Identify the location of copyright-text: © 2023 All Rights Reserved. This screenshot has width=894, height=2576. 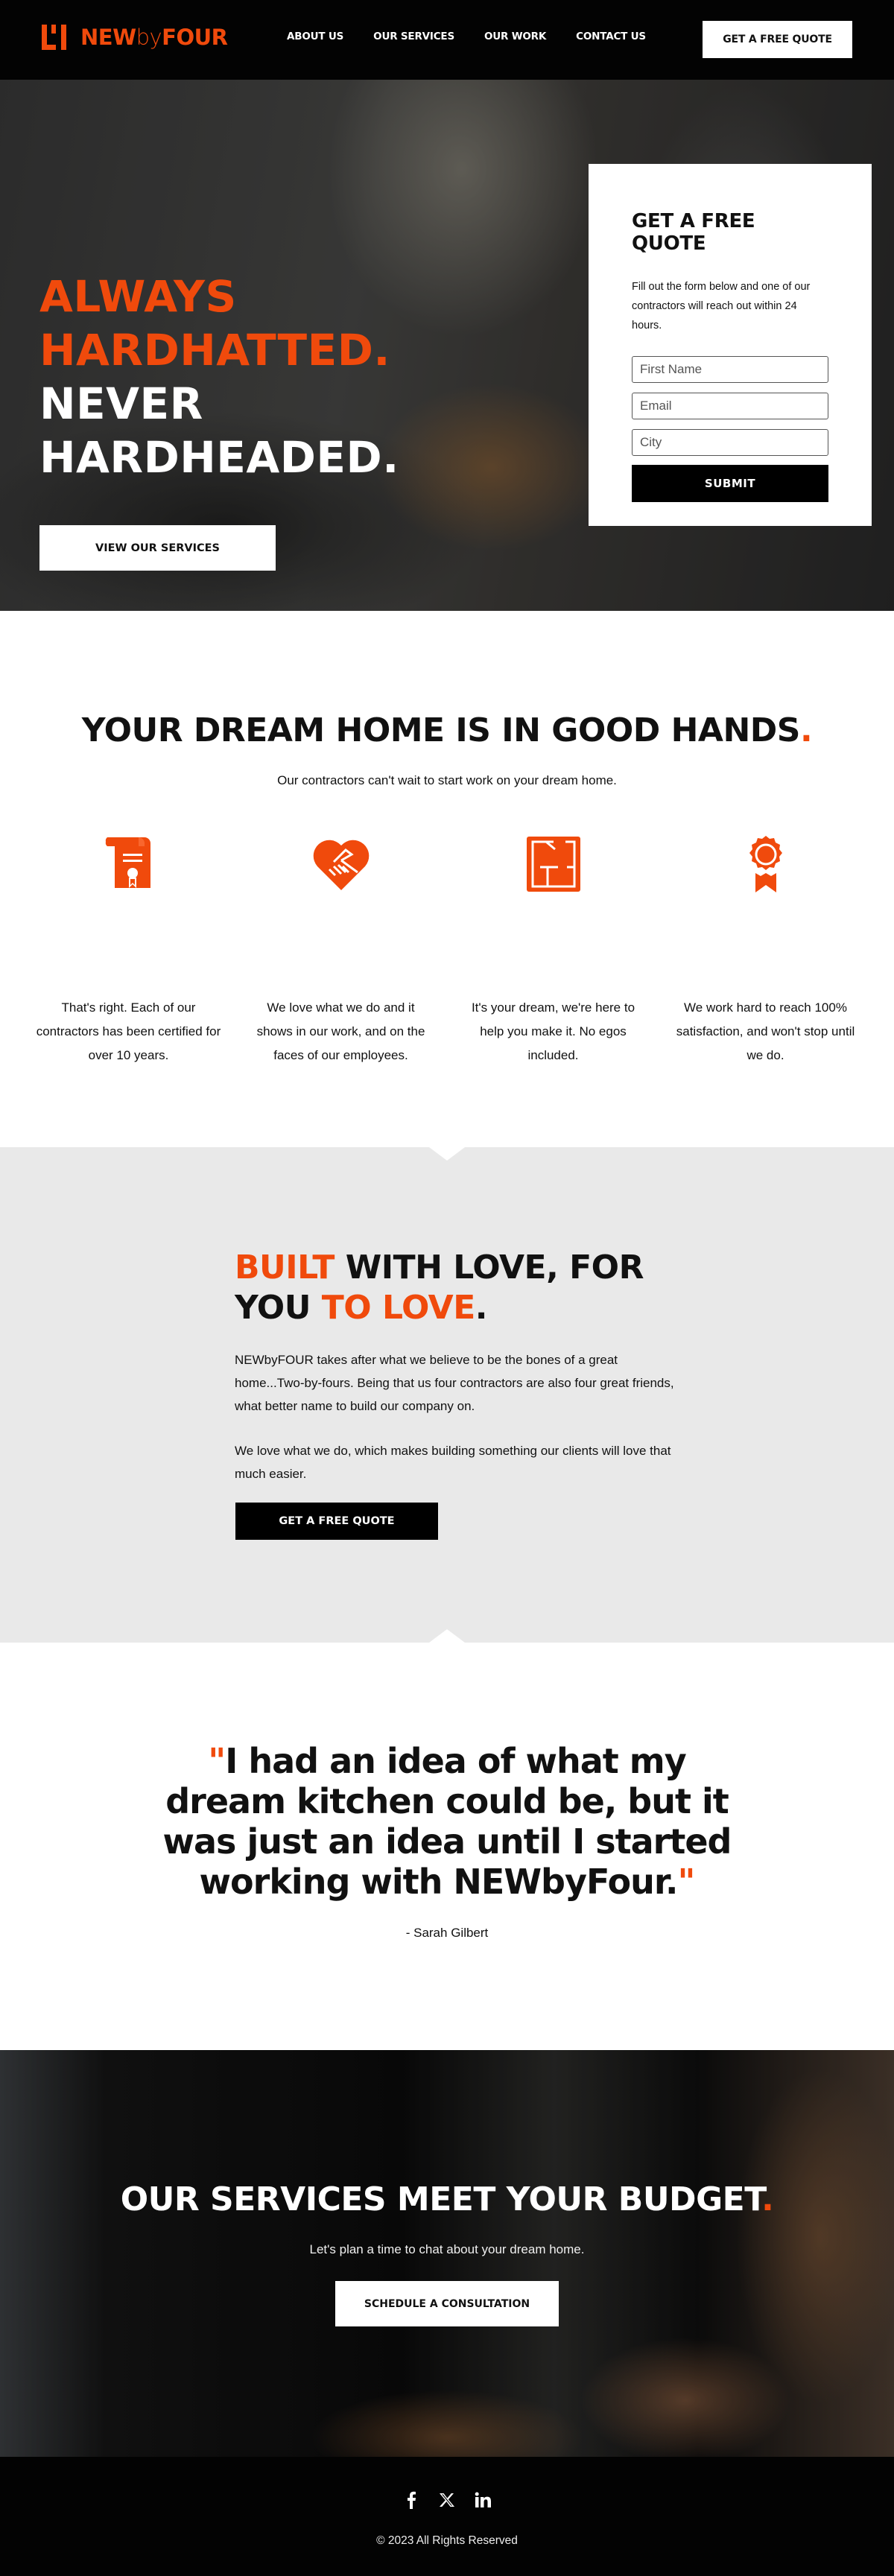
(447, 2541).